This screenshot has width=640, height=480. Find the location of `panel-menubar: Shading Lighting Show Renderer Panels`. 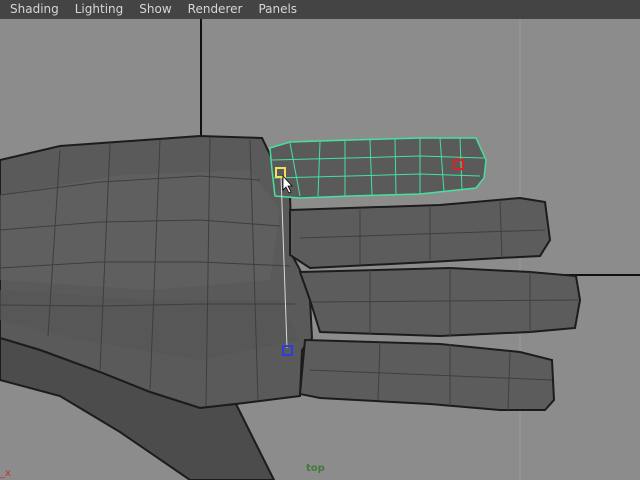

panel-menubar: Shading Lighting Show Renderer Panels is located at coordinates (320, 9).